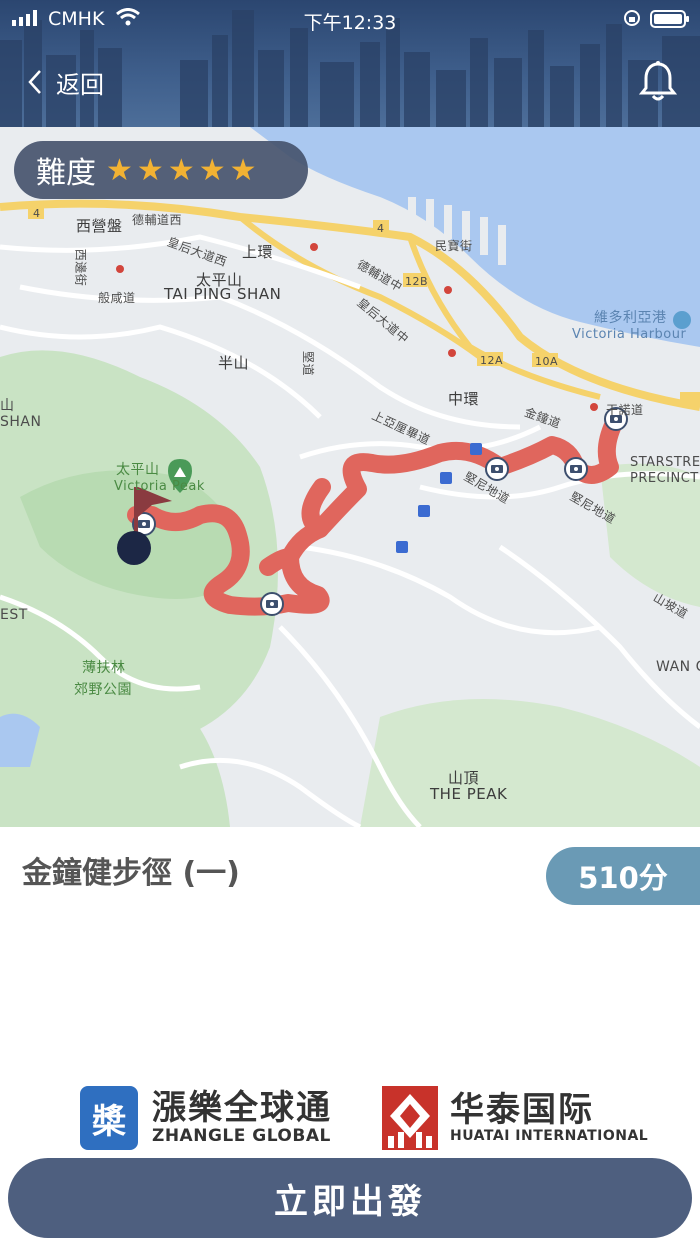 The height and width of the screenshot is (1244, 700). What do you see at coordinates (109, 1121) in the screenshot?
I see `zhangle-logo-glyph: 槳` at bounding box center [109, 1121].